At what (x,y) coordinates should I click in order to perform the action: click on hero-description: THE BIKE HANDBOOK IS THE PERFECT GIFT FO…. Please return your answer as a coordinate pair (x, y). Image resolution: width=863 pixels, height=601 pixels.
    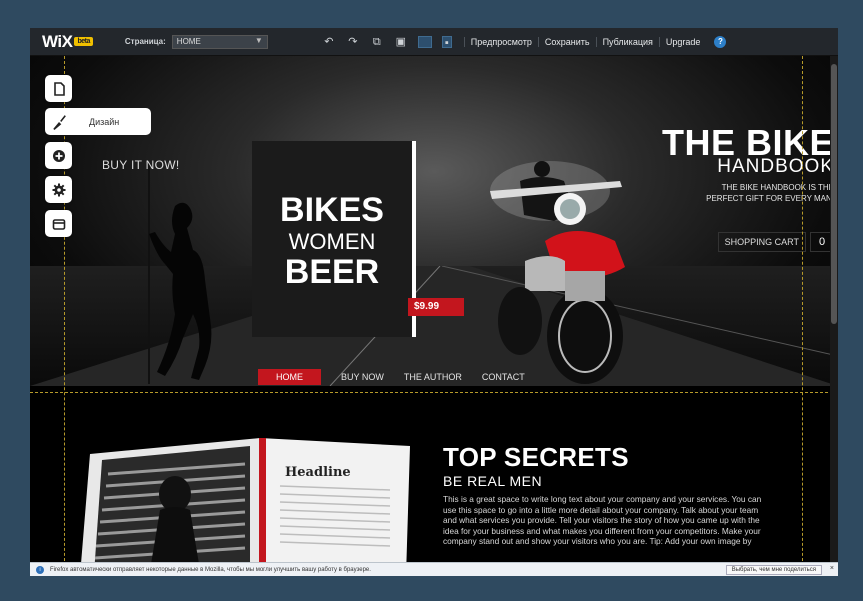
    Looking at the image, I should click on (770, 193).